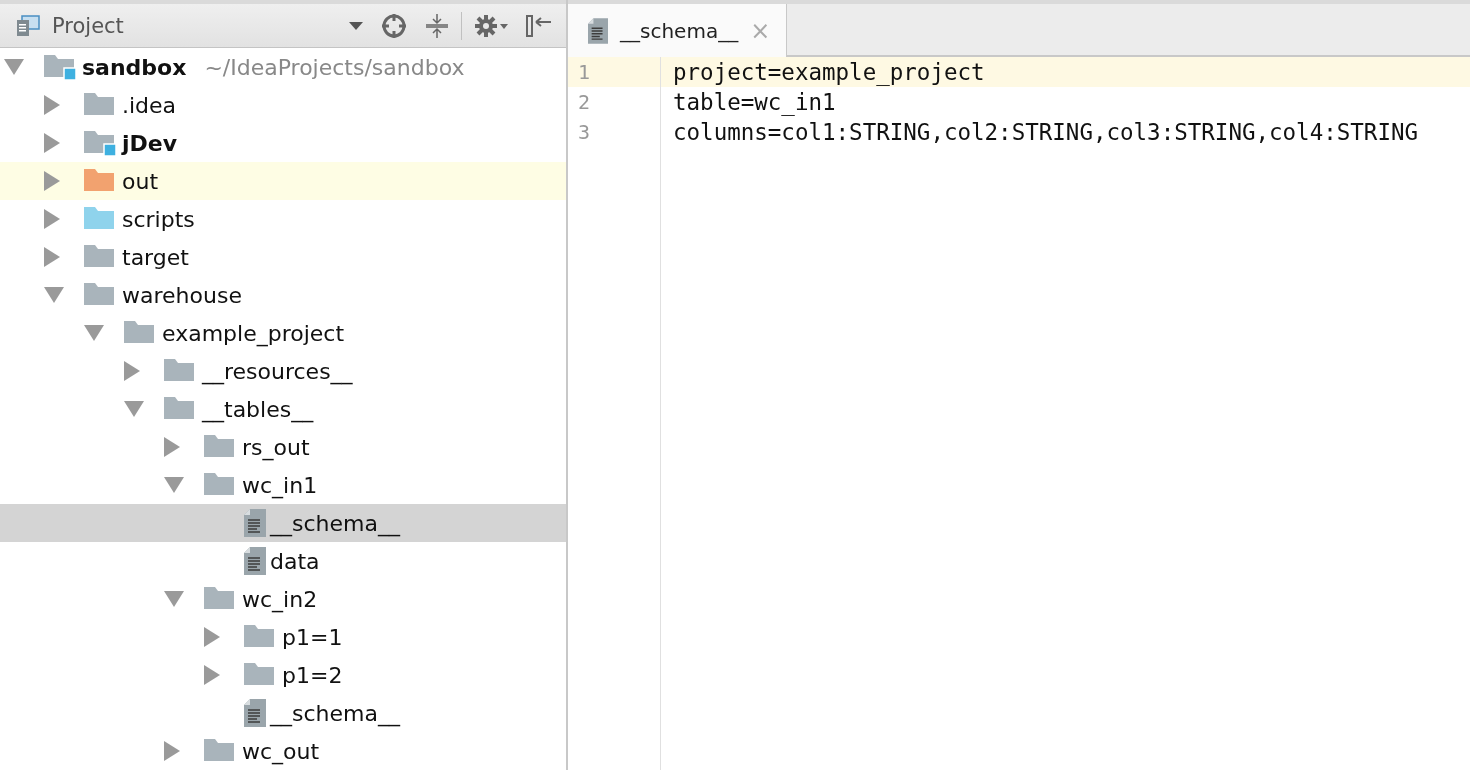  Describe the element at coordinates (134, 67) in the screenshot. I see `item-name: sandbox` at that location.